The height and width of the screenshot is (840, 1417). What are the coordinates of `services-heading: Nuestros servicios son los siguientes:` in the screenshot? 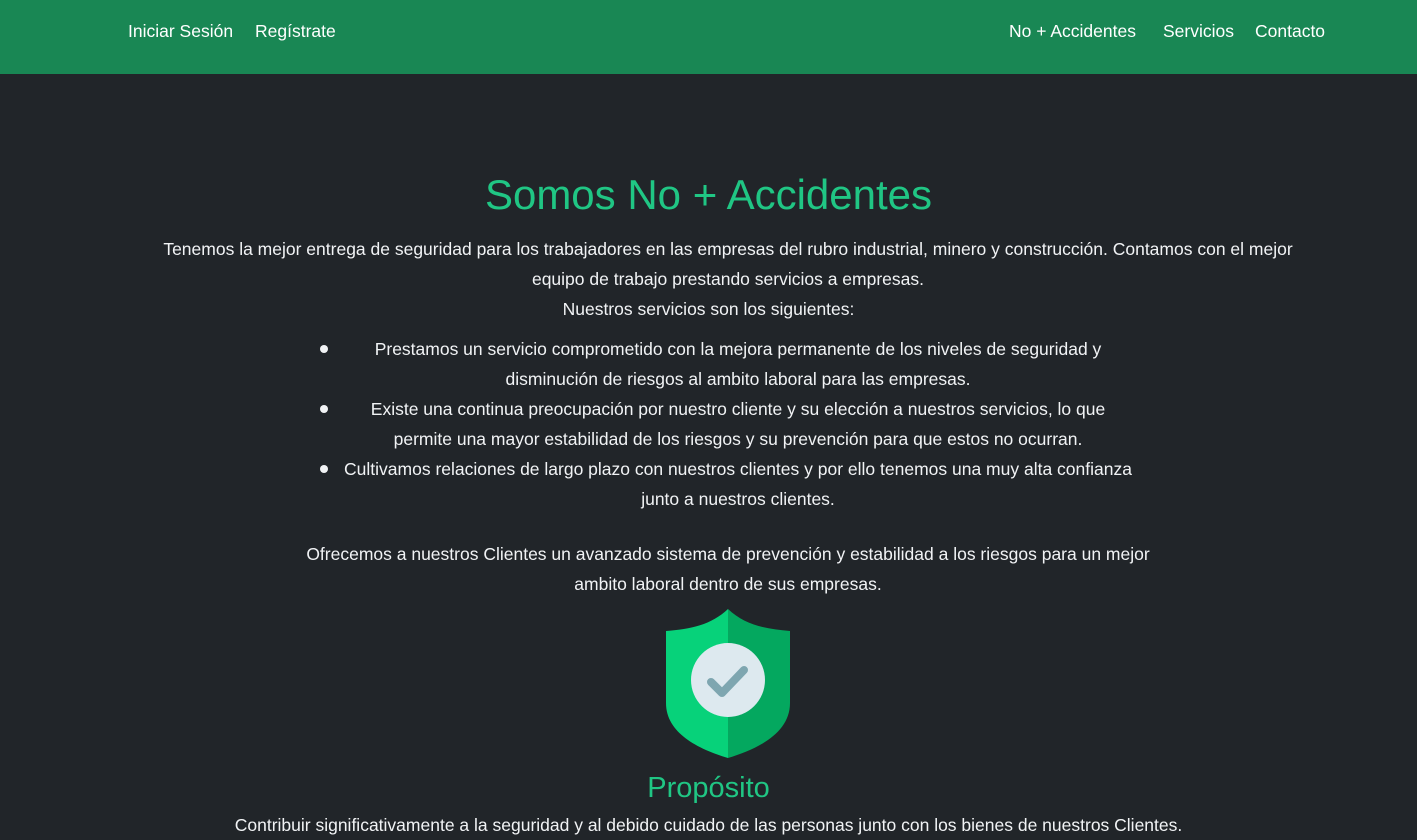 It's located at (708, 309).